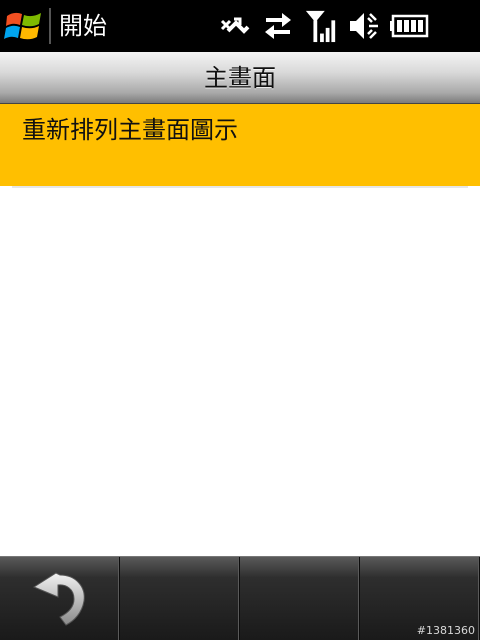  I want to click on softkey-back, so click(60, 598).